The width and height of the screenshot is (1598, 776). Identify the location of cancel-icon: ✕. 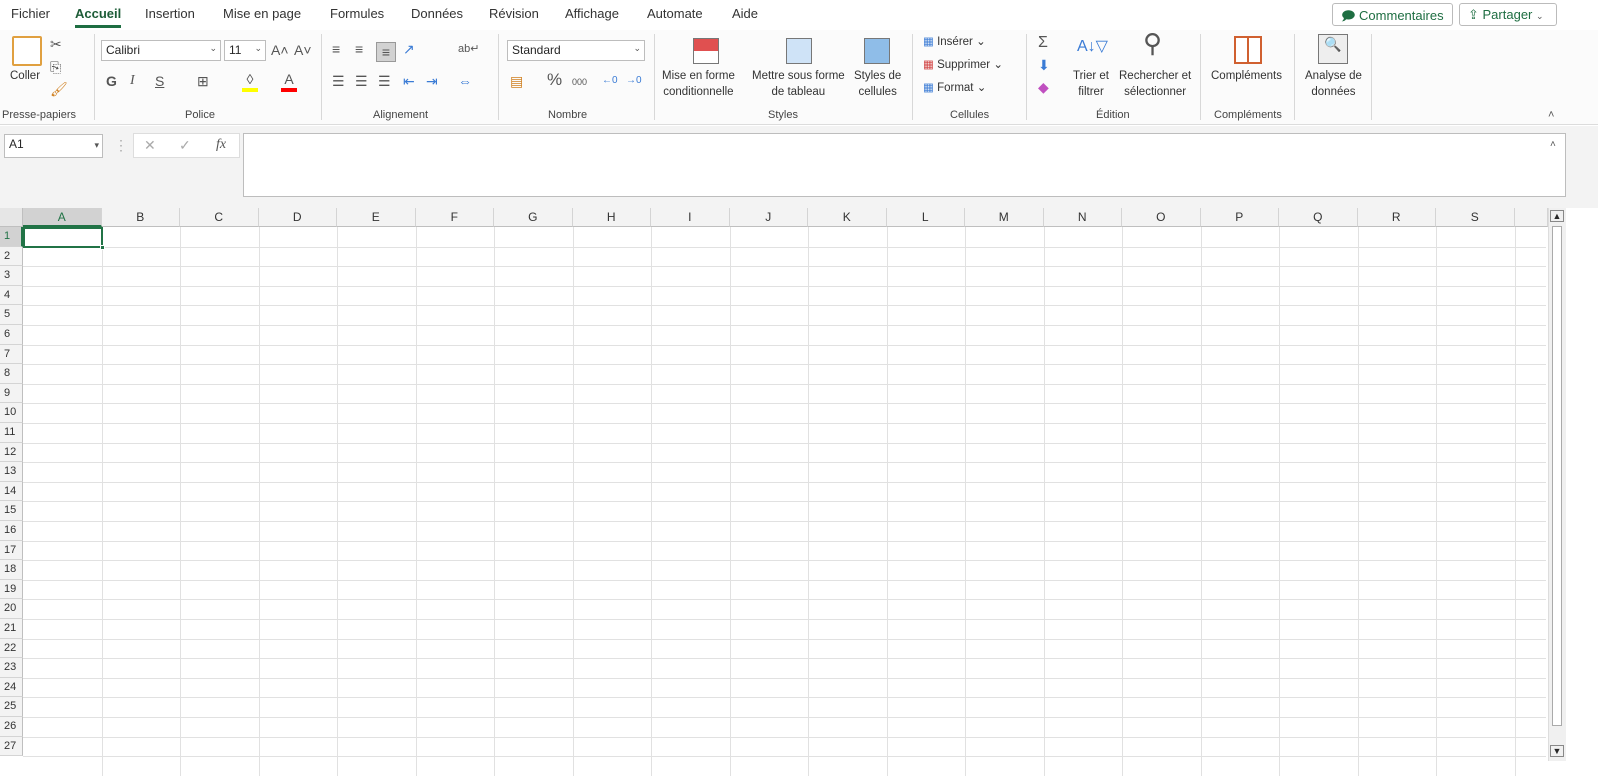
(150, 145).